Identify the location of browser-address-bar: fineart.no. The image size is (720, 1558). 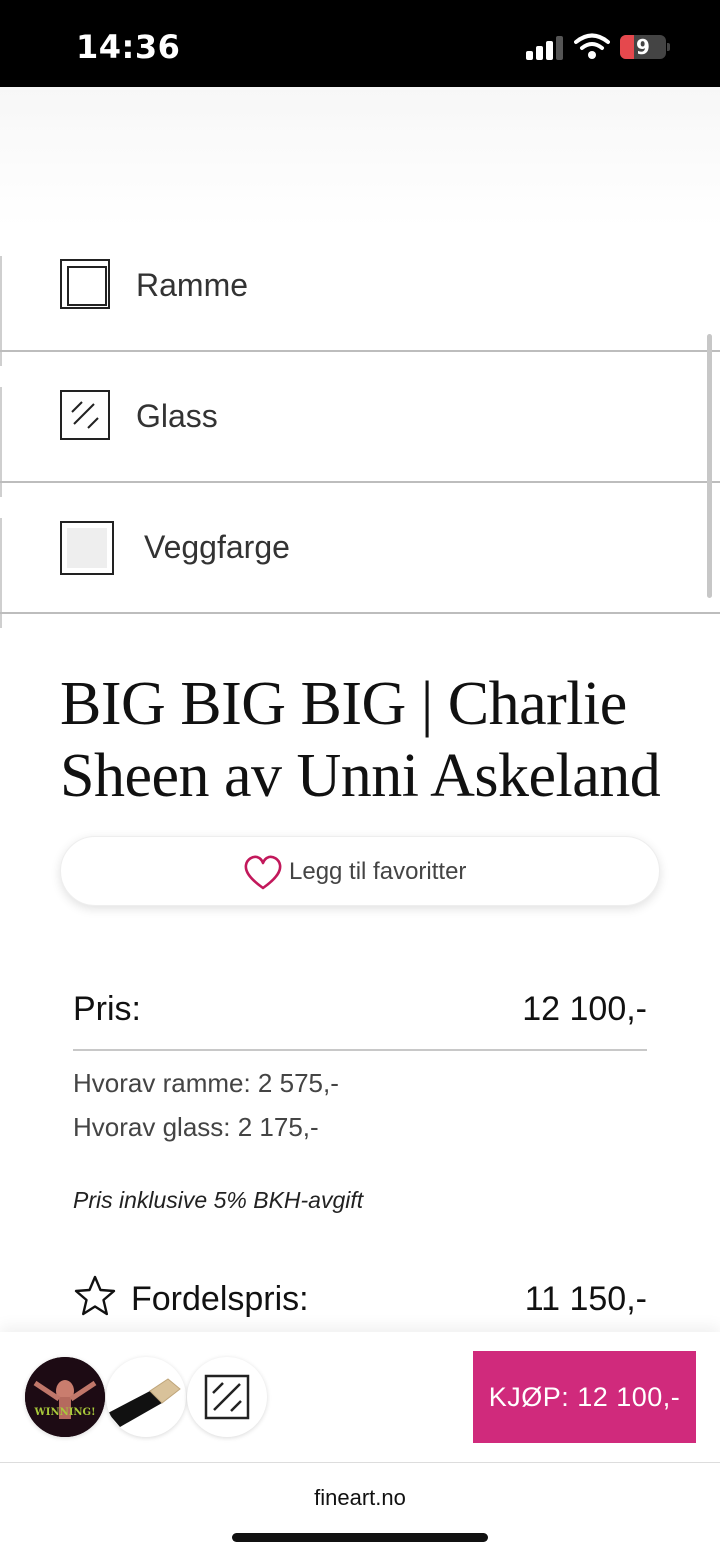
(360, 1510).